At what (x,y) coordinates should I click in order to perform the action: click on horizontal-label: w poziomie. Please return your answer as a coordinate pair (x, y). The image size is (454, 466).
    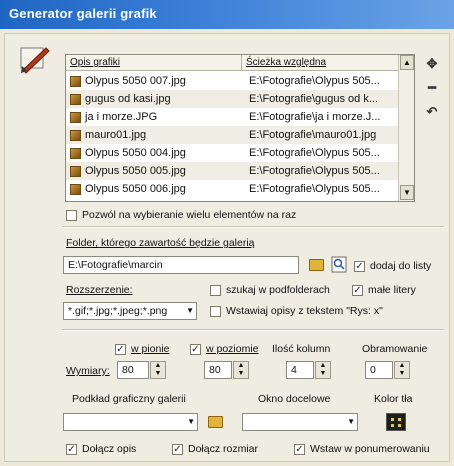
    Looking at the image, I should click on (232, 349).